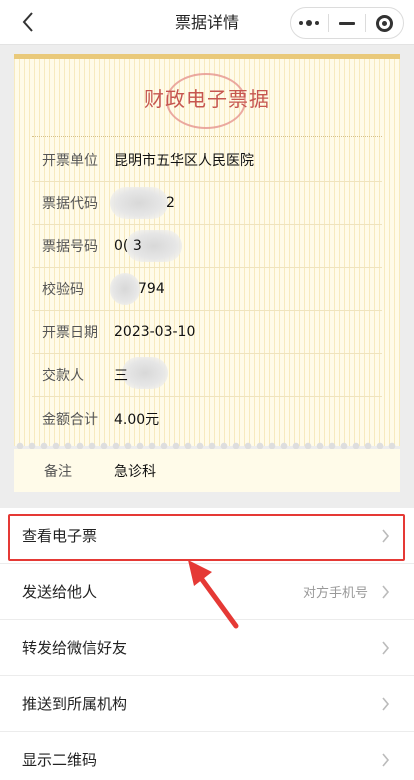 The height and width of the screenshot is (780, 414). What do you see at coordinates (60, 760) in the screenshot?
I see `action-label: 显示二维码` at bounding box center [60, 760].